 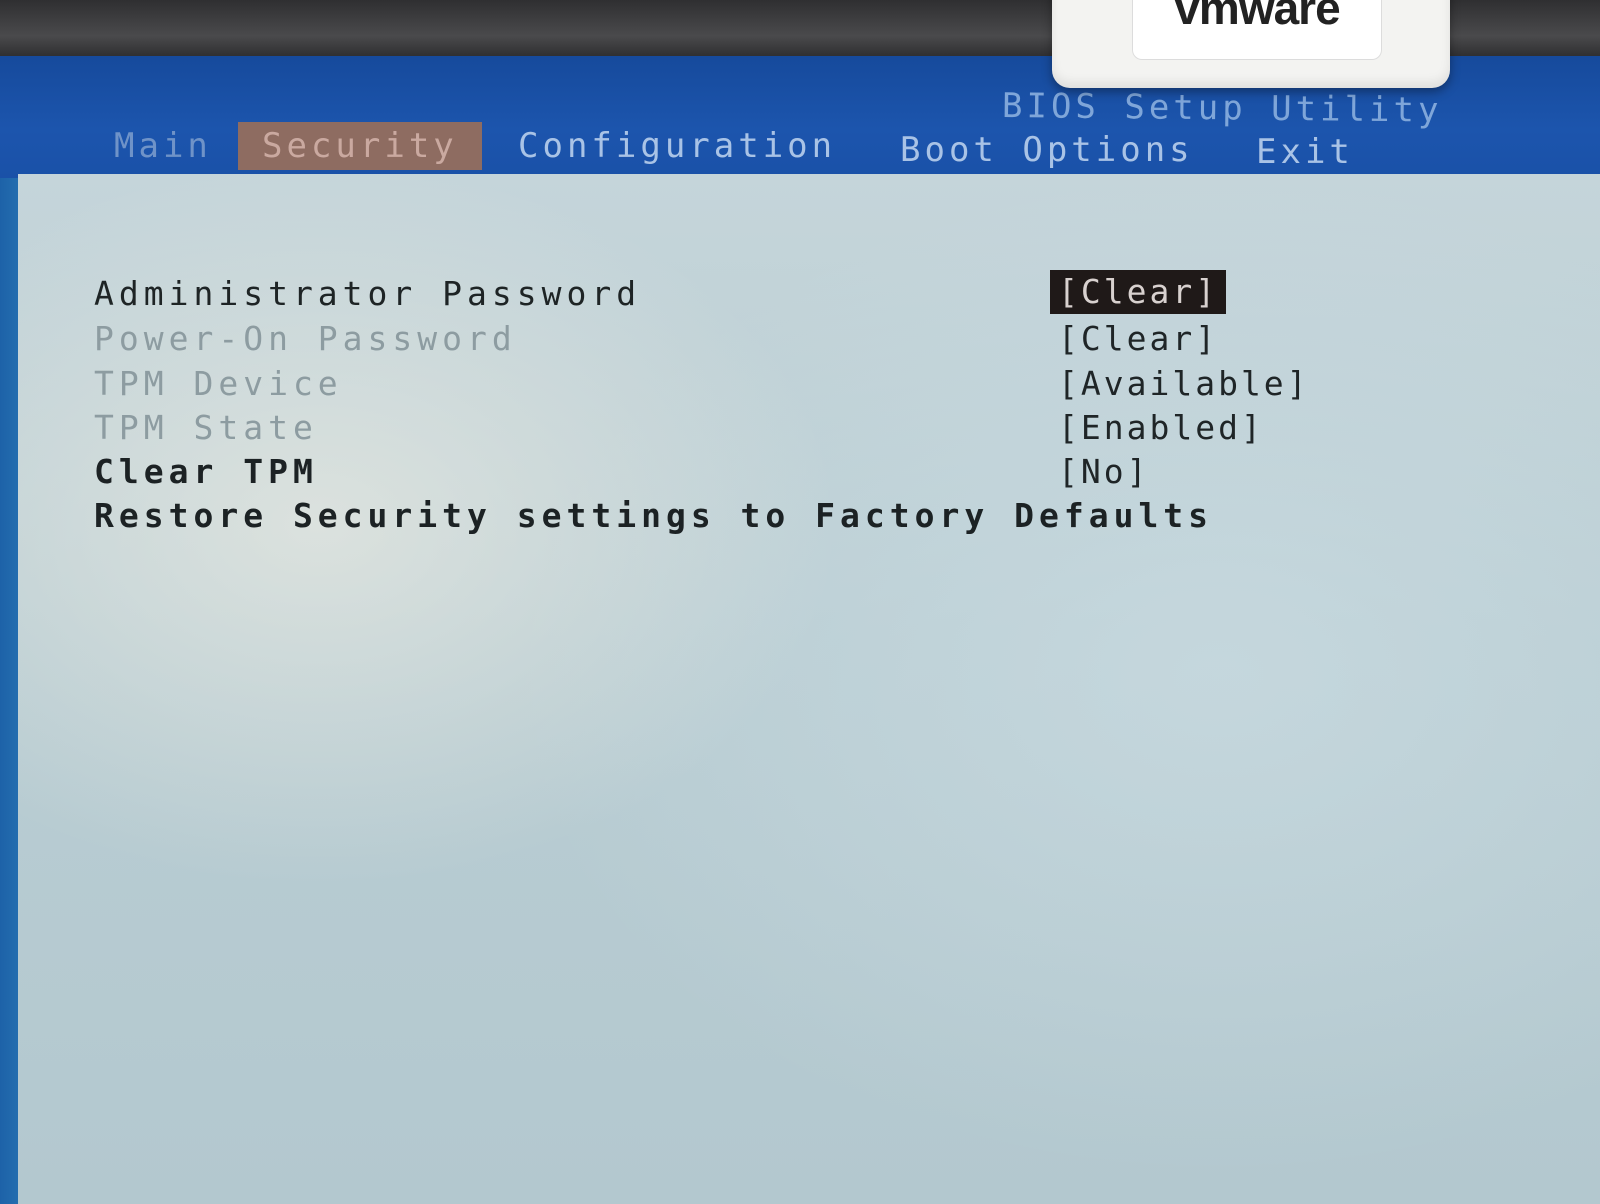 What do you see at coordinates (163, 146) in the screenshot?
I see `tab-main: Main` at bounding box center [163, 146].